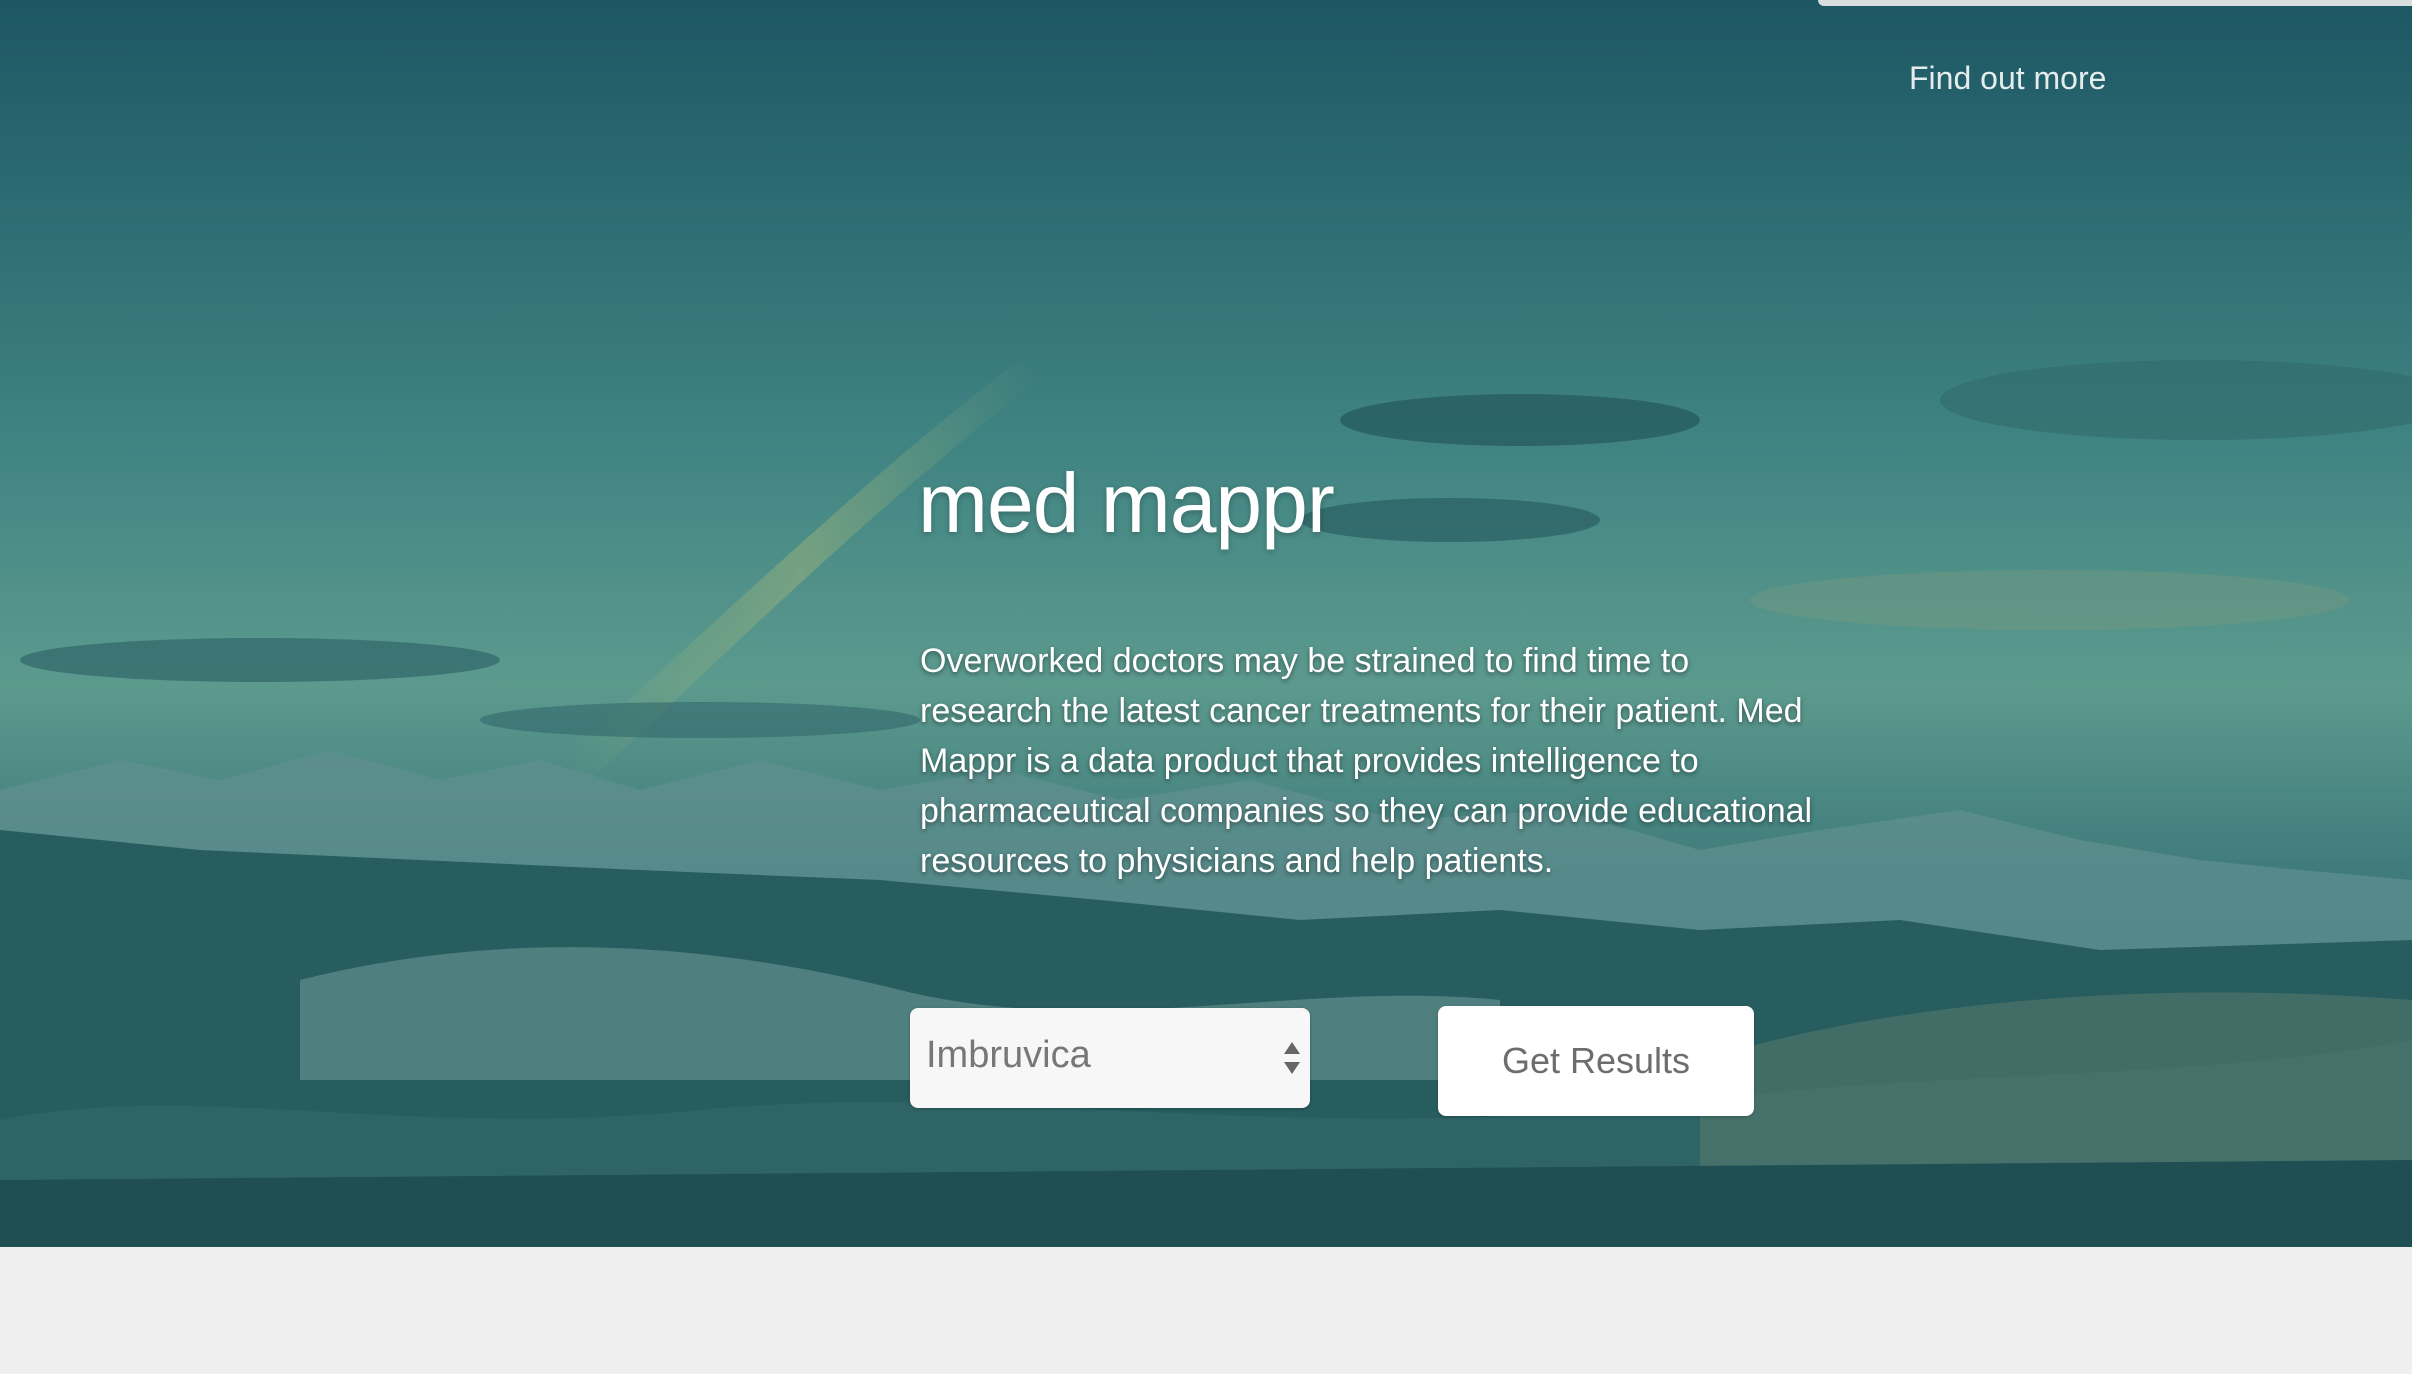  I want to click on top-tab-strip, so click(2115, 3).